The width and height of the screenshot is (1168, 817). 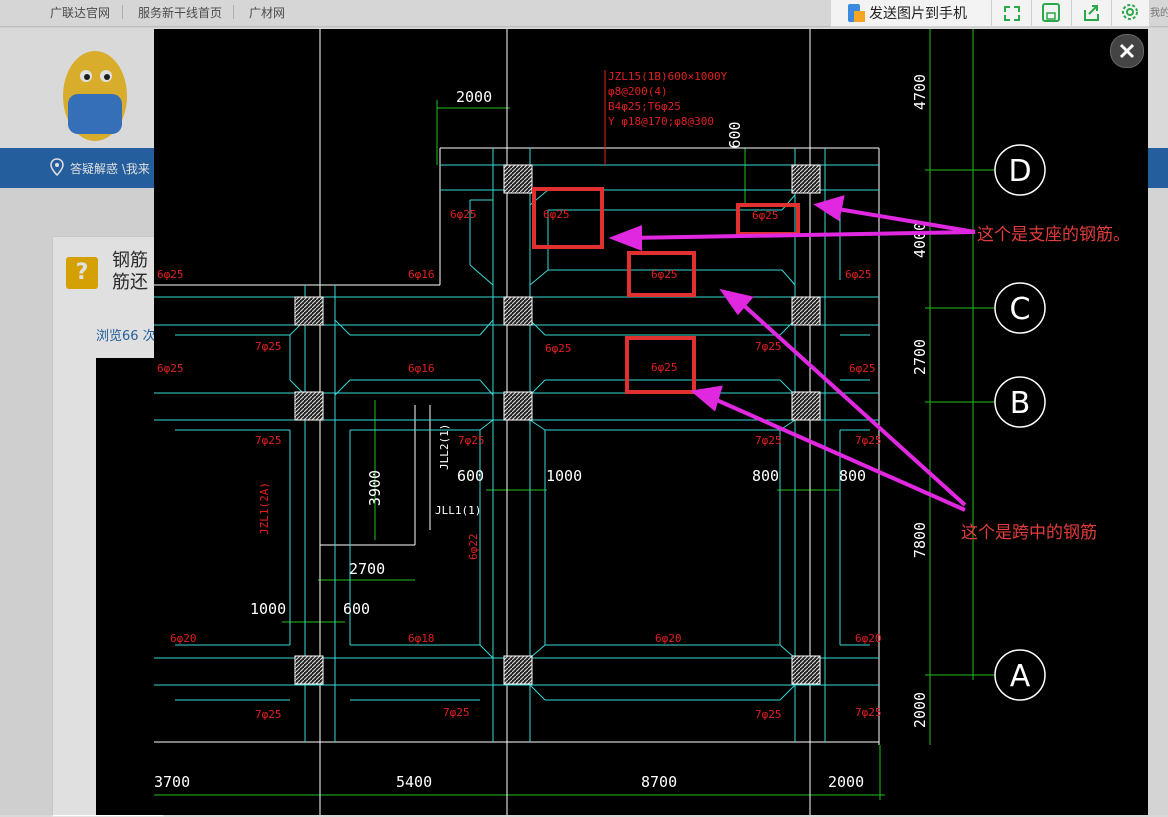 I want to click on beam-label-jzl15: JZL15(1B)600×1000Y, so click(x=668, y=76).